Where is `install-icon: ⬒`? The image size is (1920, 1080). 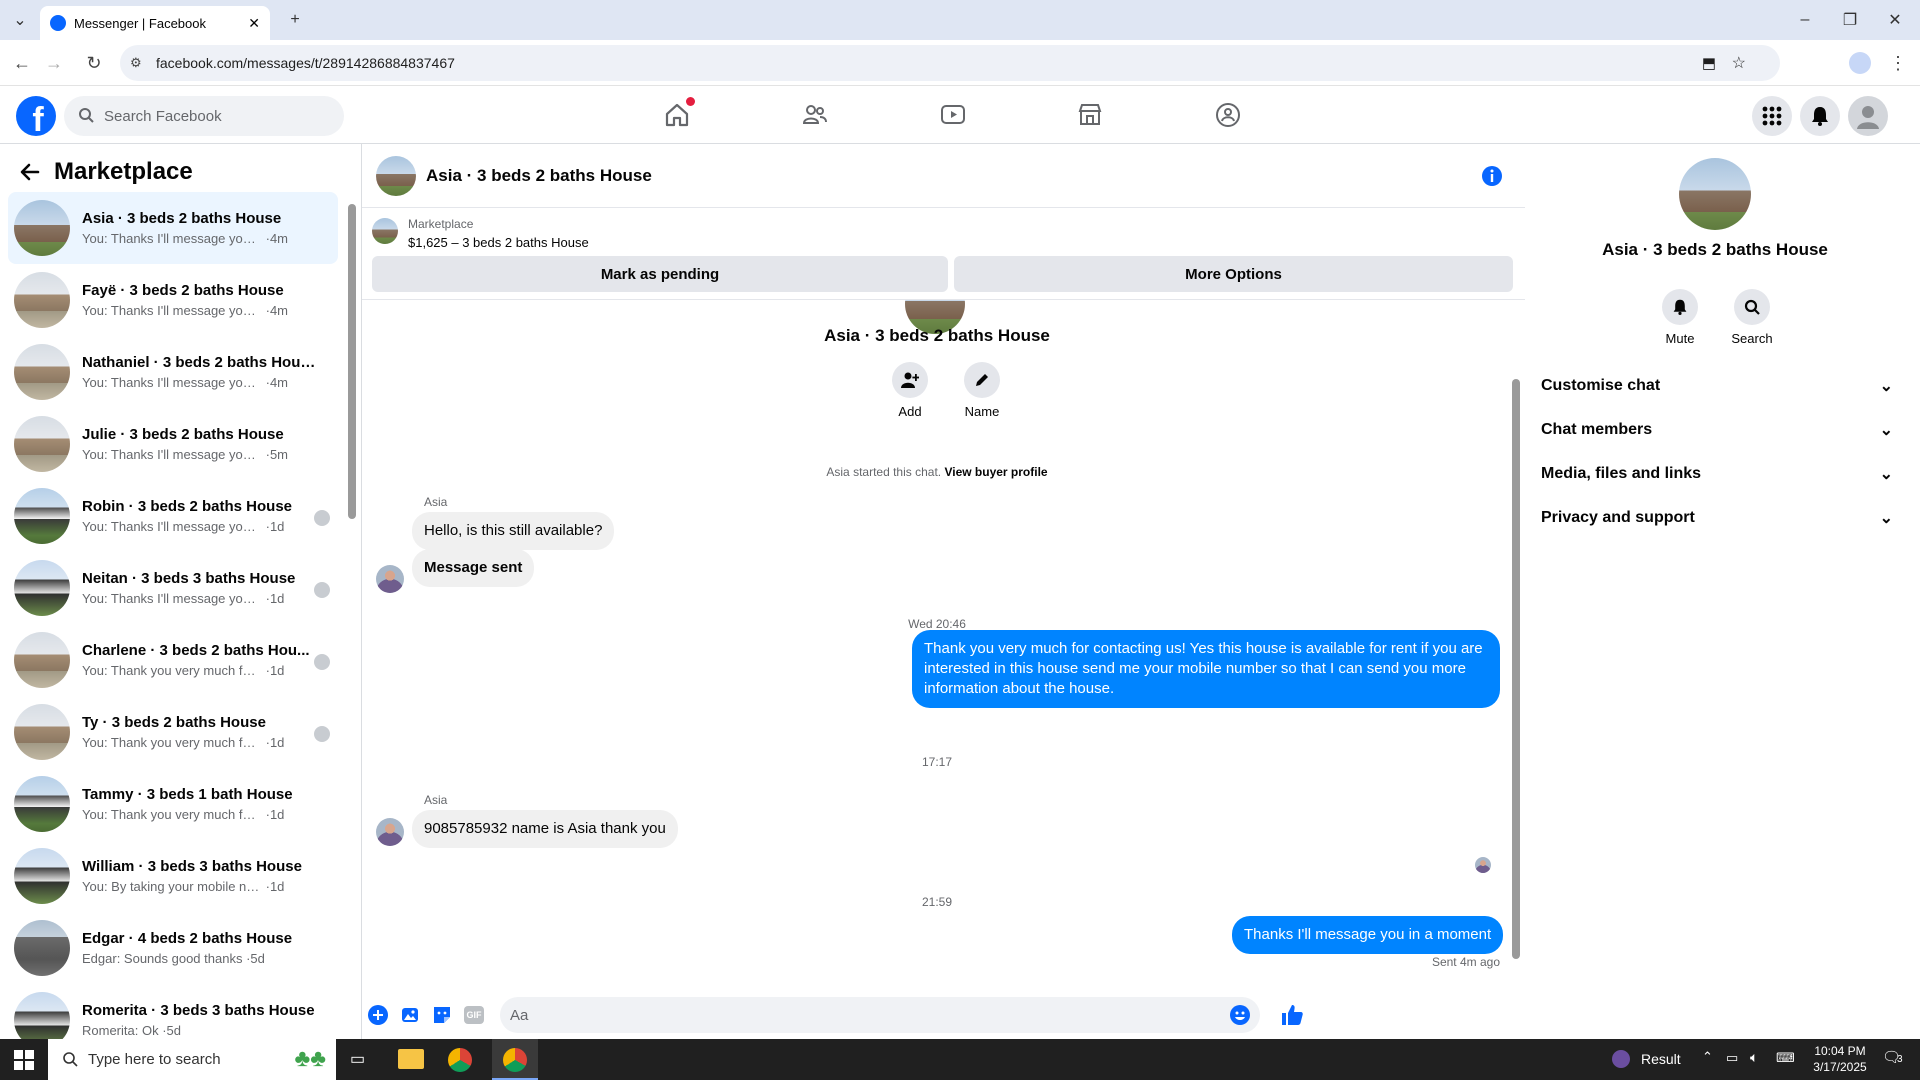
install-icon: ⬒ is located at coordinates (1709, 63).